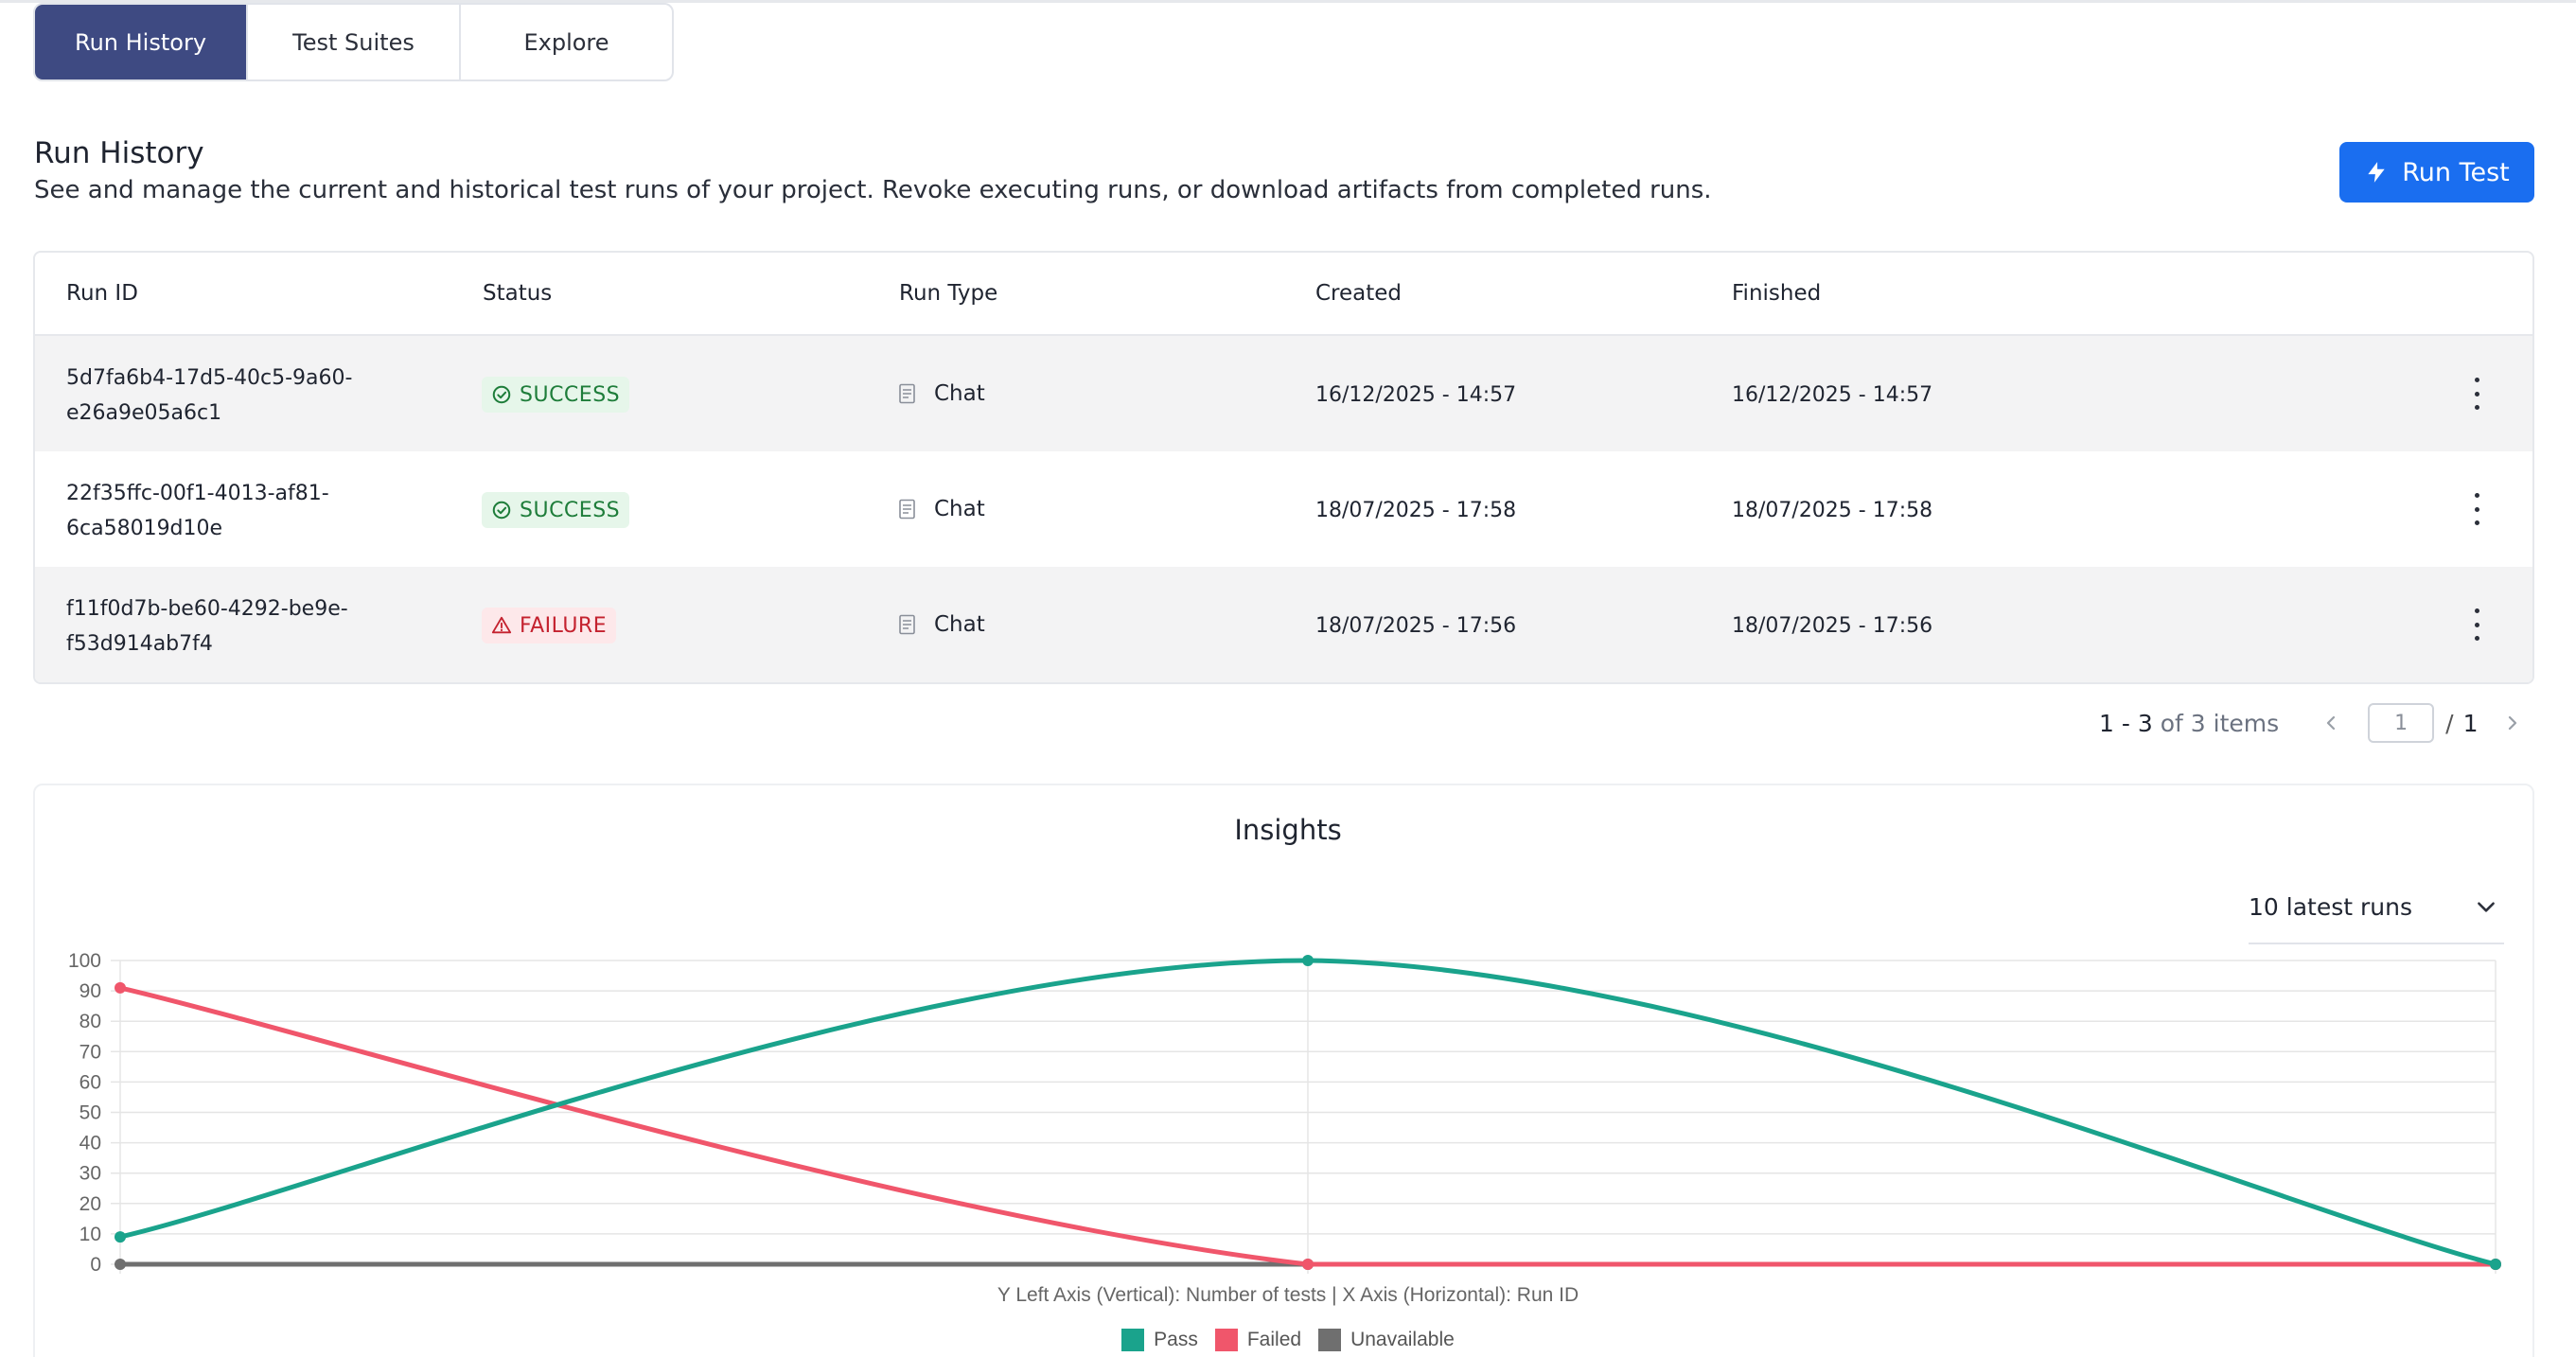 The image size is (2576, 1357). Describe the element at coordinates (2376, 173) in the screenshot. I see `lightning-icon` at that location.